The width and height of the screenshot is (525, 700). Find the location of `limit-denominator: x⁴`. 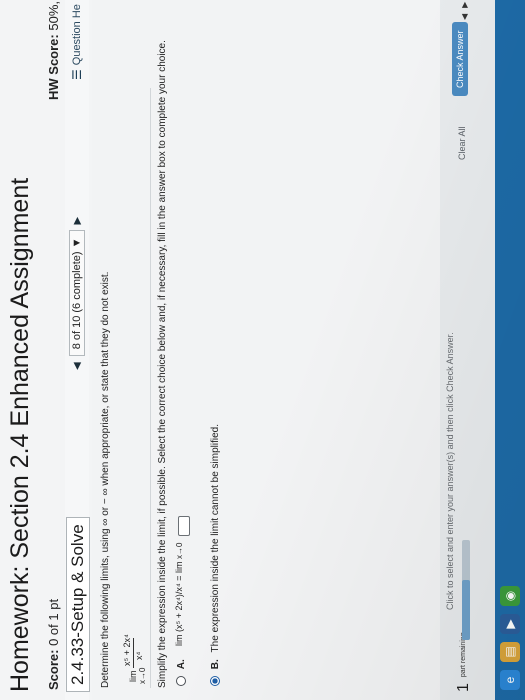

limit-denominator: x⁴ is located at coordinates (139, 655).